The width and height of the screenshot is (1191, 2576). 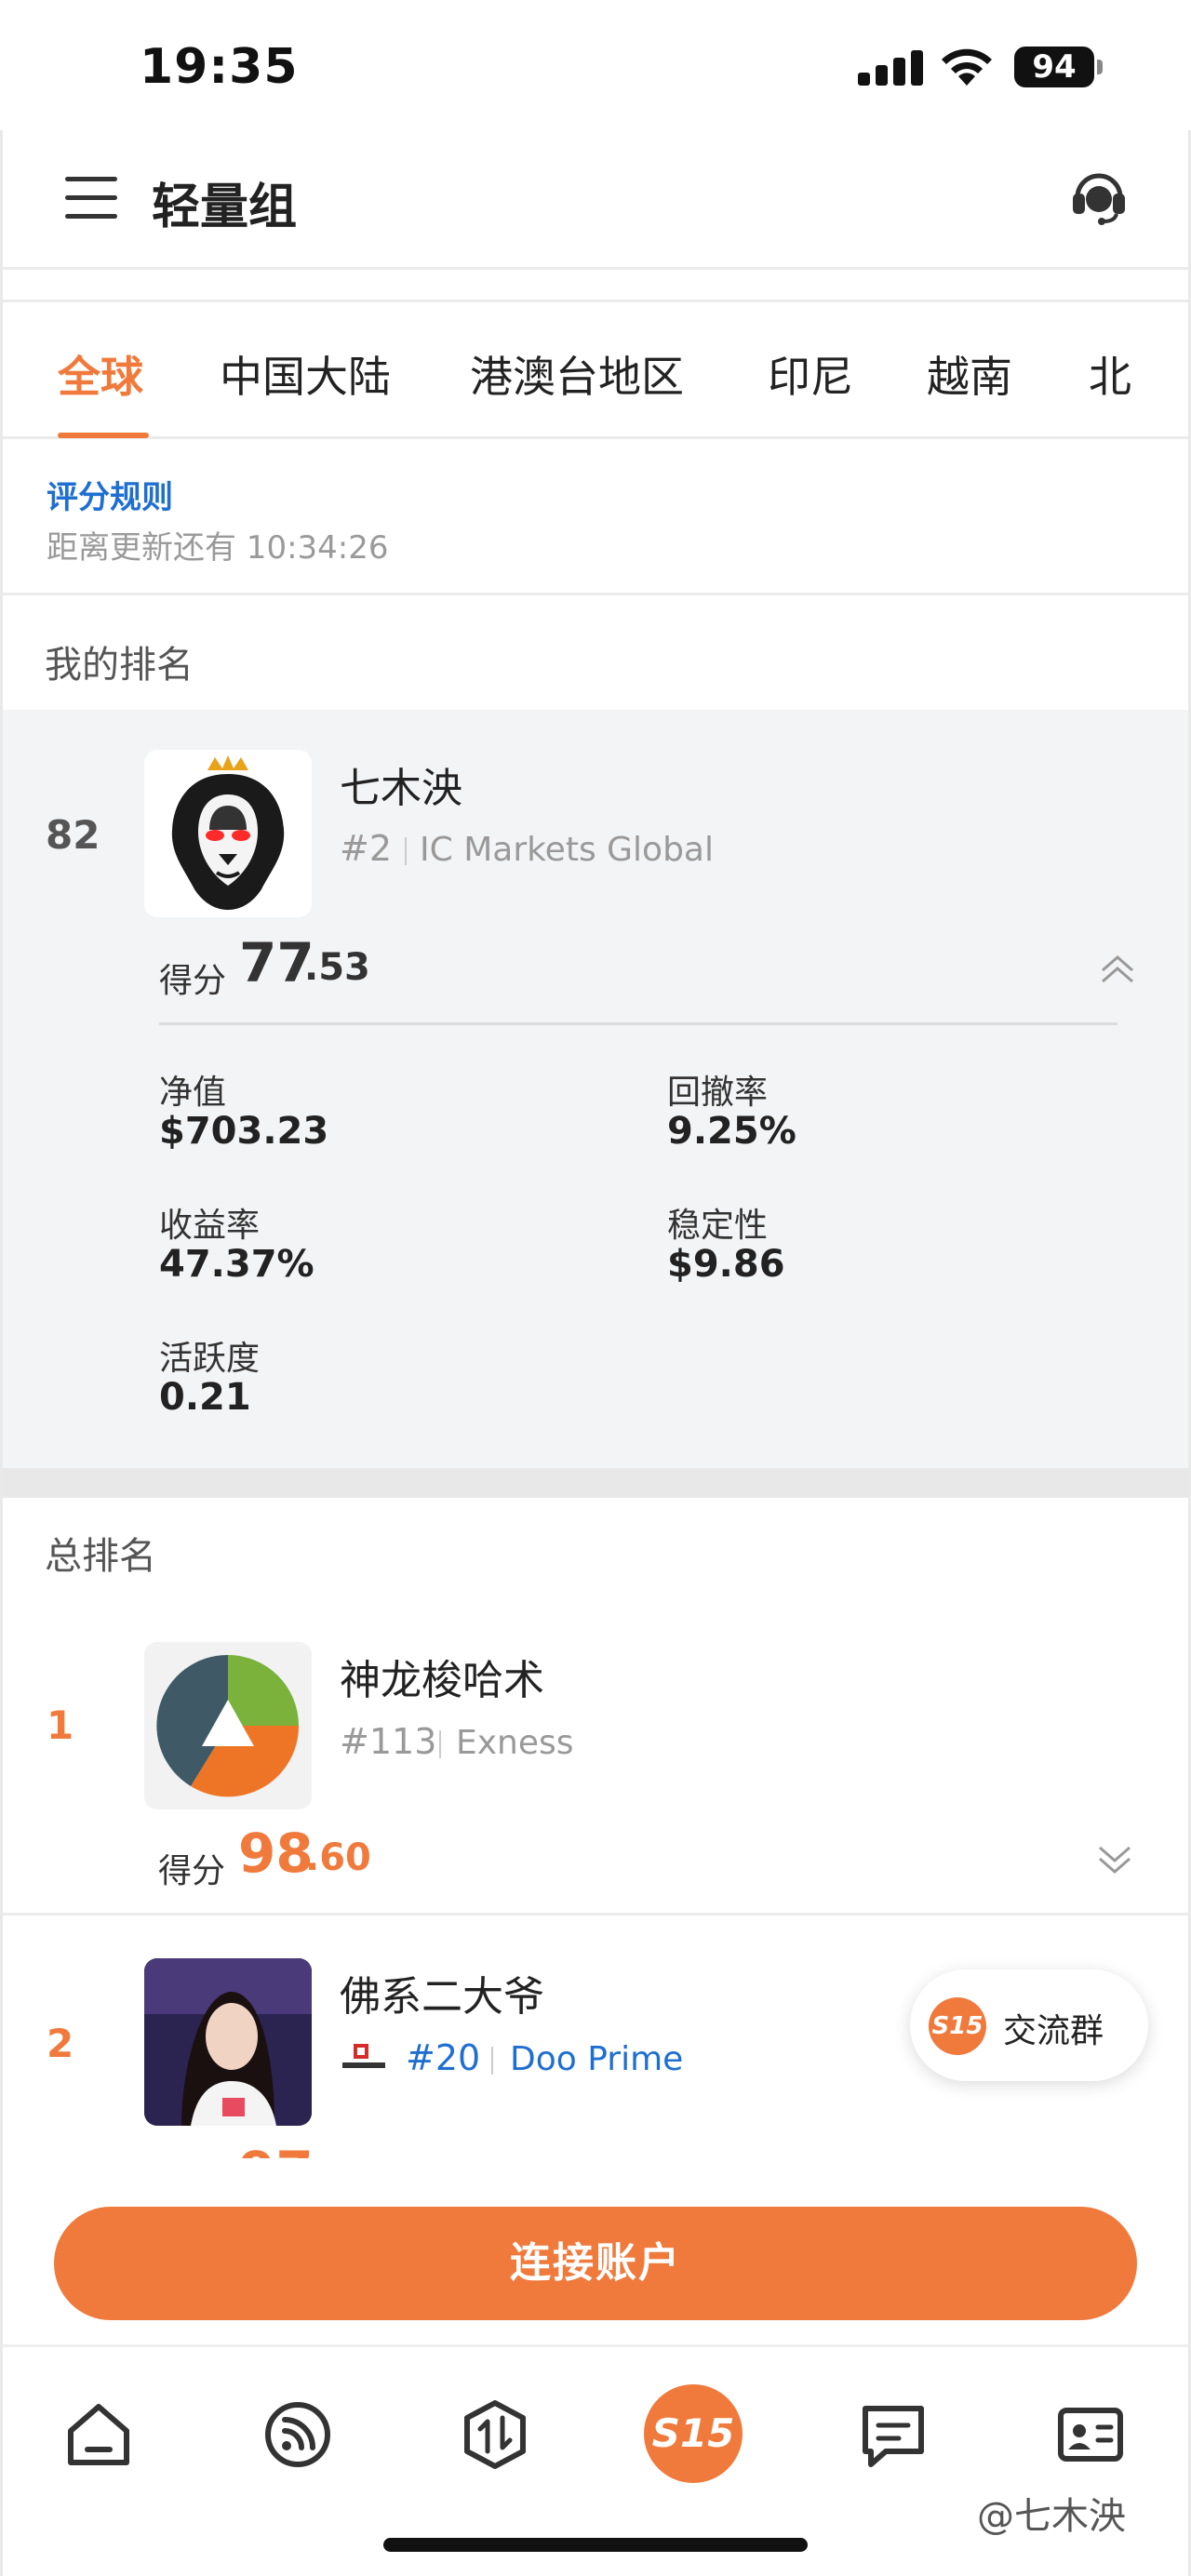 What do you see at coordinates (119, 665) in the screenshot?
I see `my-rank-title: 我的排名` at bounding box center [119, 665].